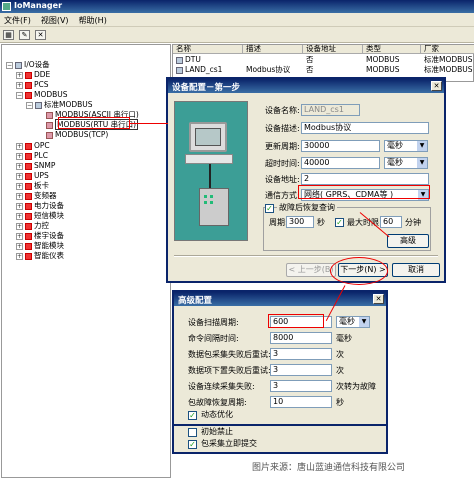  I want to click on immediate-submit-checkbox: ✓, so click(192, 444).